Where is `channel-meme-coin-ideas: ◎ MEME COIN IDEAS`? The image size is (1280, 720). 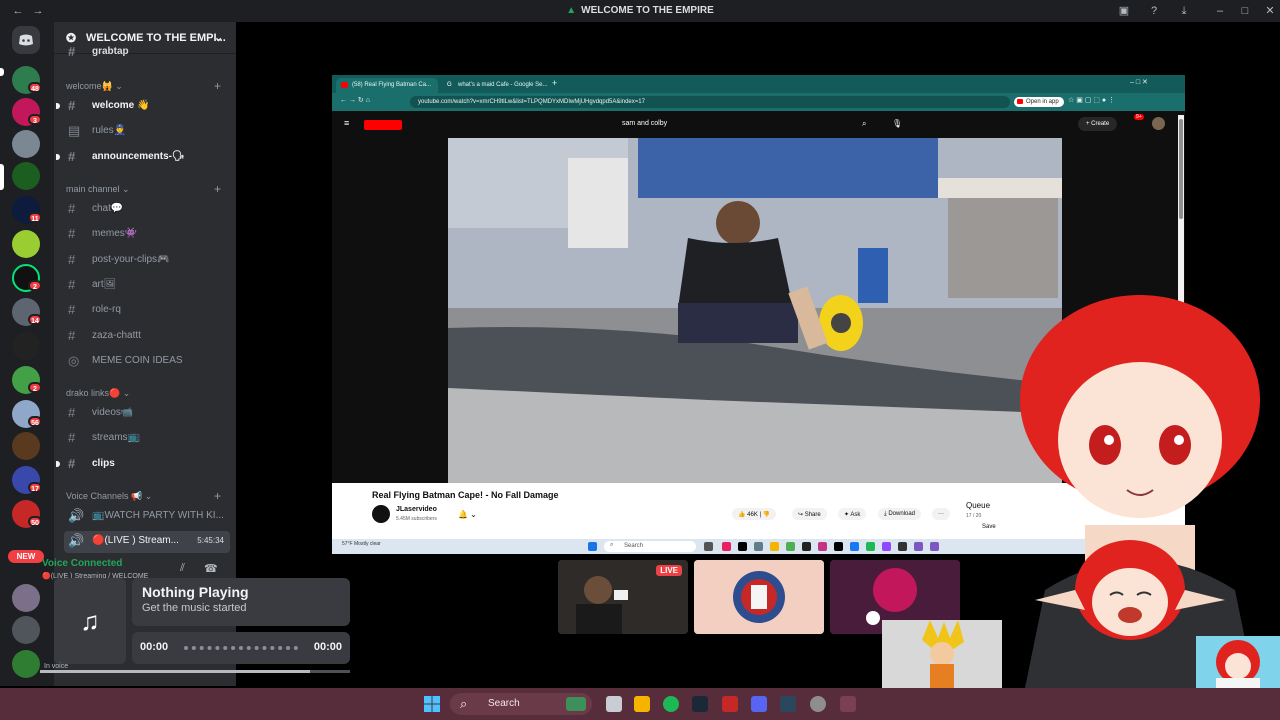
channel-meme-coin-ideas: ◎ MEME COIN IDEAS is located at coordinates (147, 361).